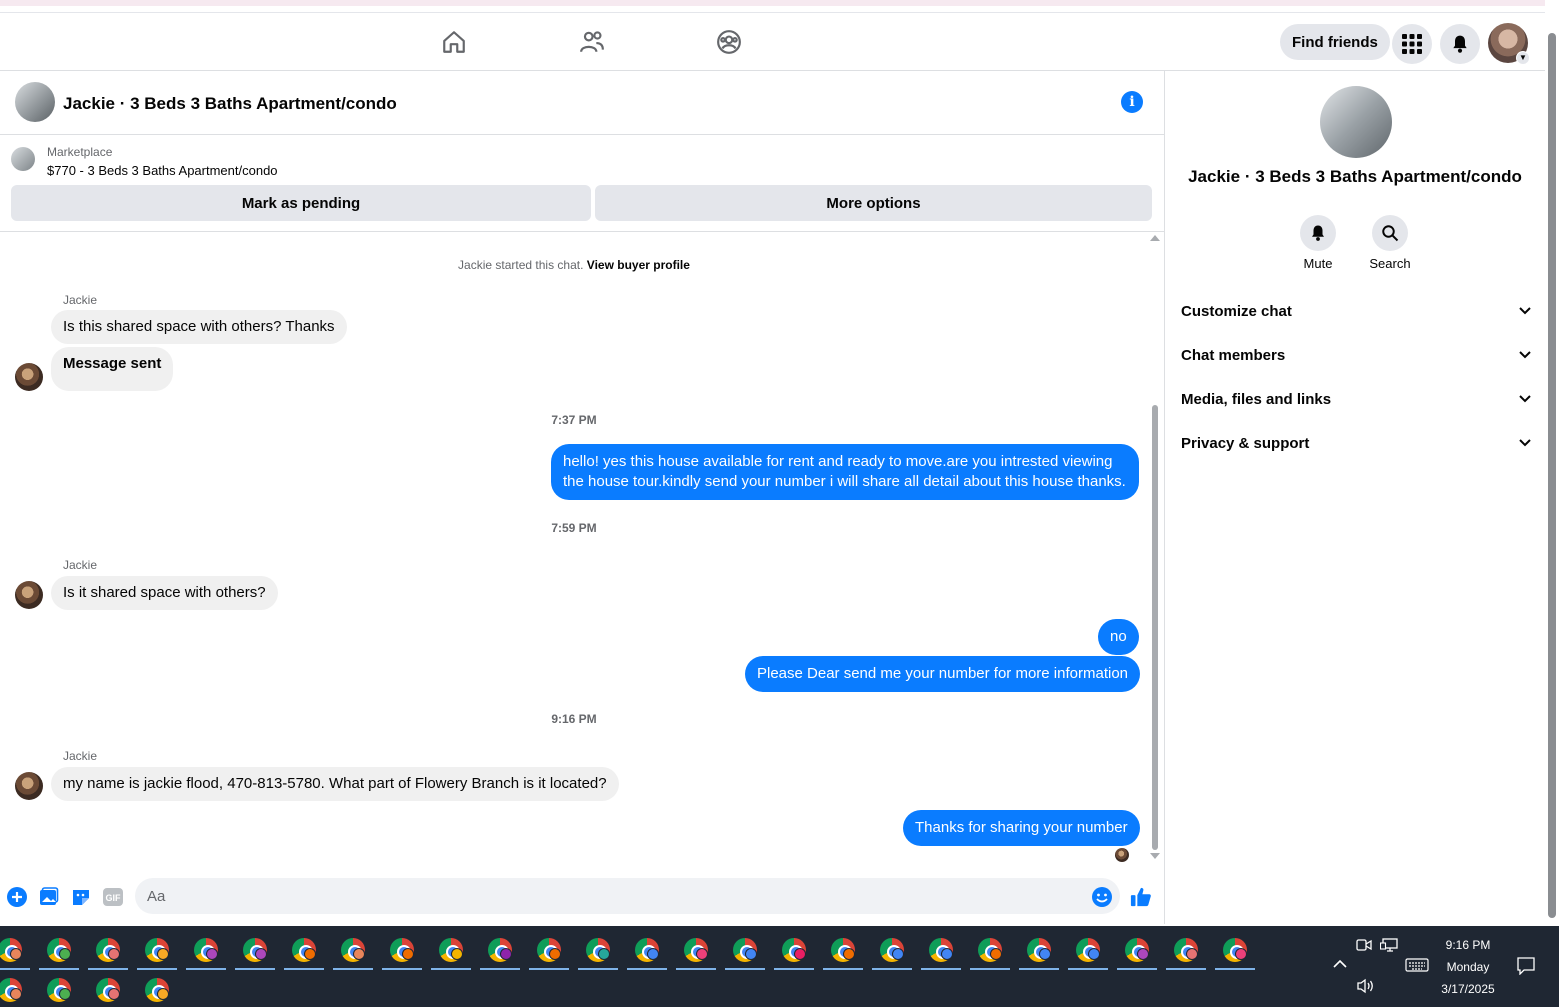 This screenshot has height=1007, width=1559. What do you see at coordinates (1417, 967) in the screenshot?
I see `keyboard-icon` at bounding box center [1417, 967].